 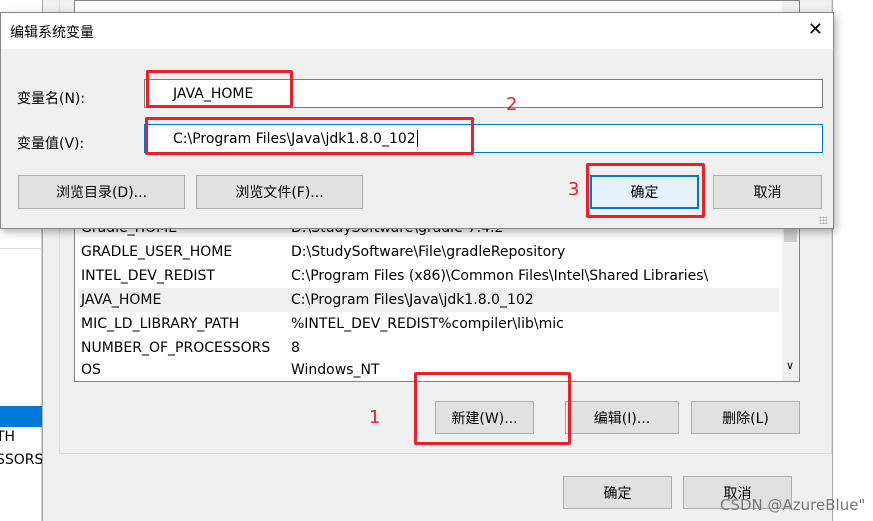 What do you see at coordinates (574, 189) in the screenshot?
I see `annotation-number: 3` at bounding box center [574, 189].